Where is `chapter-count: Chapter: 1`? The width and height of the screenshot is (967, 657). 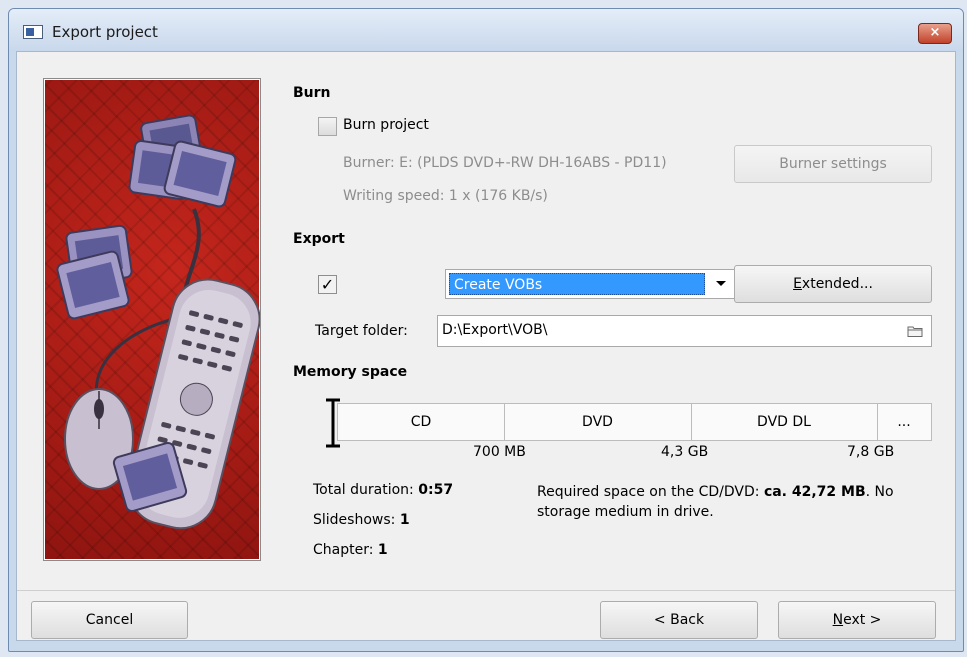 chapter-count: Chapter: 1 is located at coordinates (350, 550).